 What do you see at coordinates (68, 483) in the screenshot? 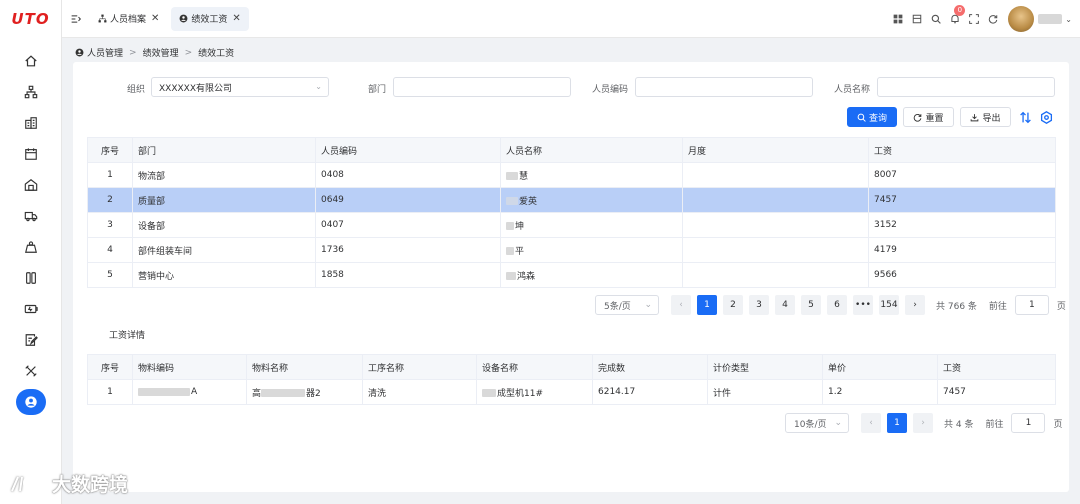
I see `watermark: 大数跨境` at bounding box center [68, 483].